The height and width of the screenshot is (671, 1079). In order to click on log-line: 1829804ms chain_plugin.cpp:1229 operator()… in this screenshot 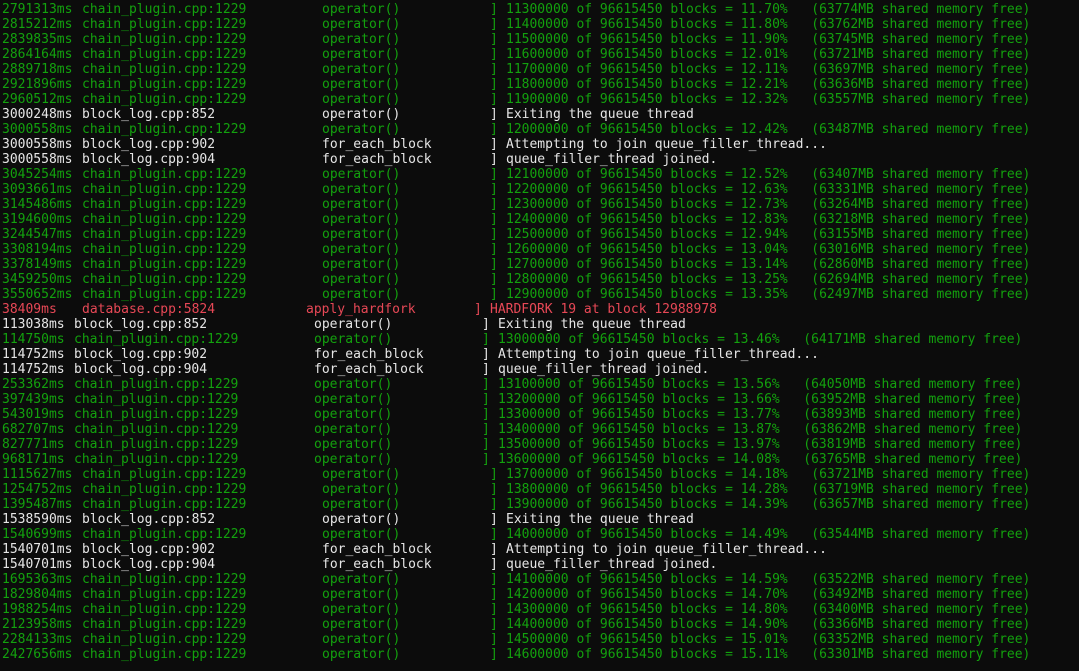, I will do `click(539, 594)`.